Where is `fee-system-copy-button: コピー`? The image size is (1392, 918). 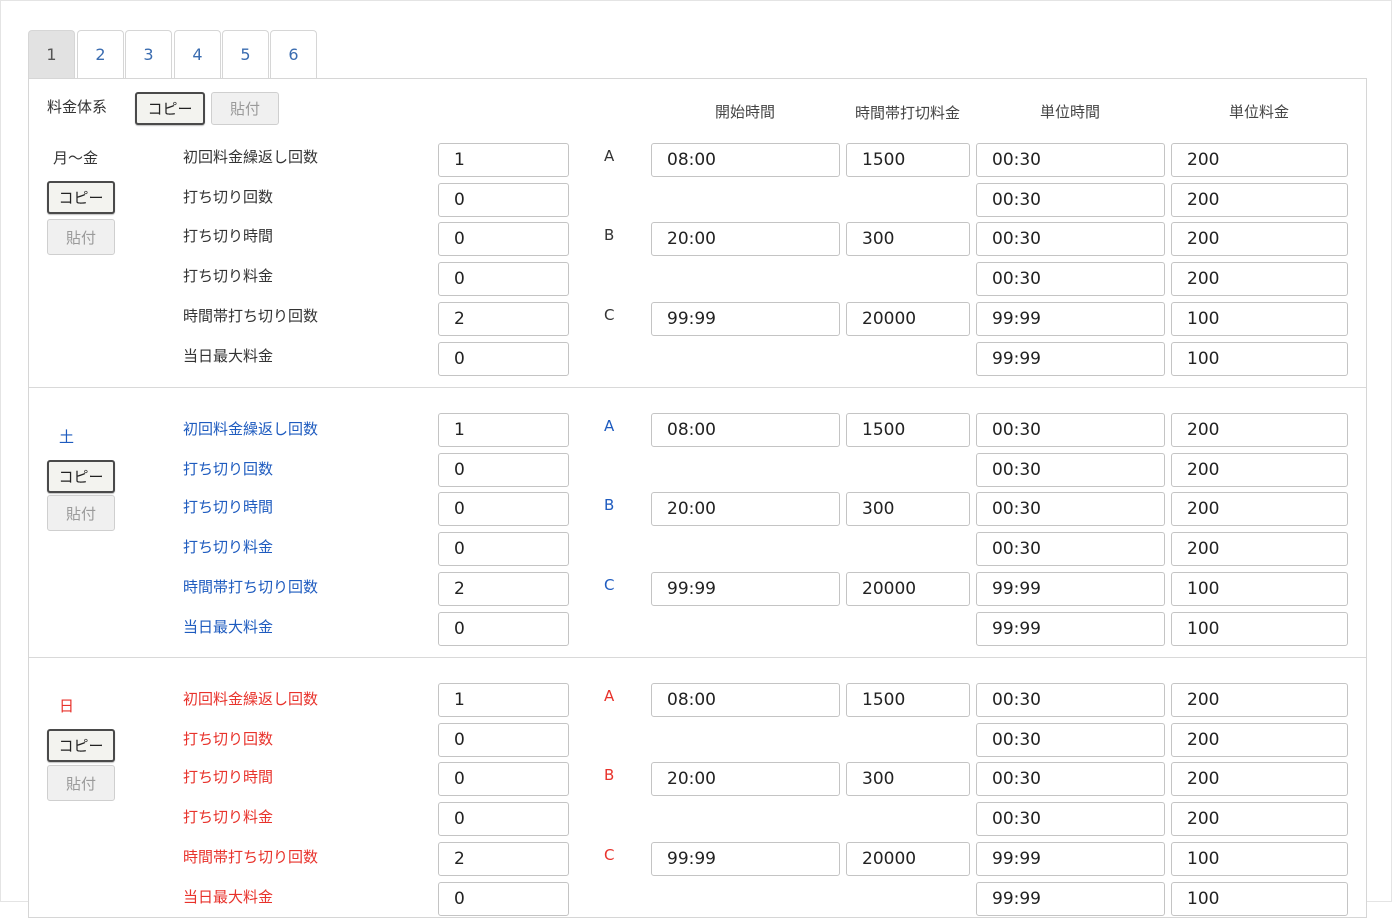
fee-system-copy-button: コピー is located at coordinates (170, 108).